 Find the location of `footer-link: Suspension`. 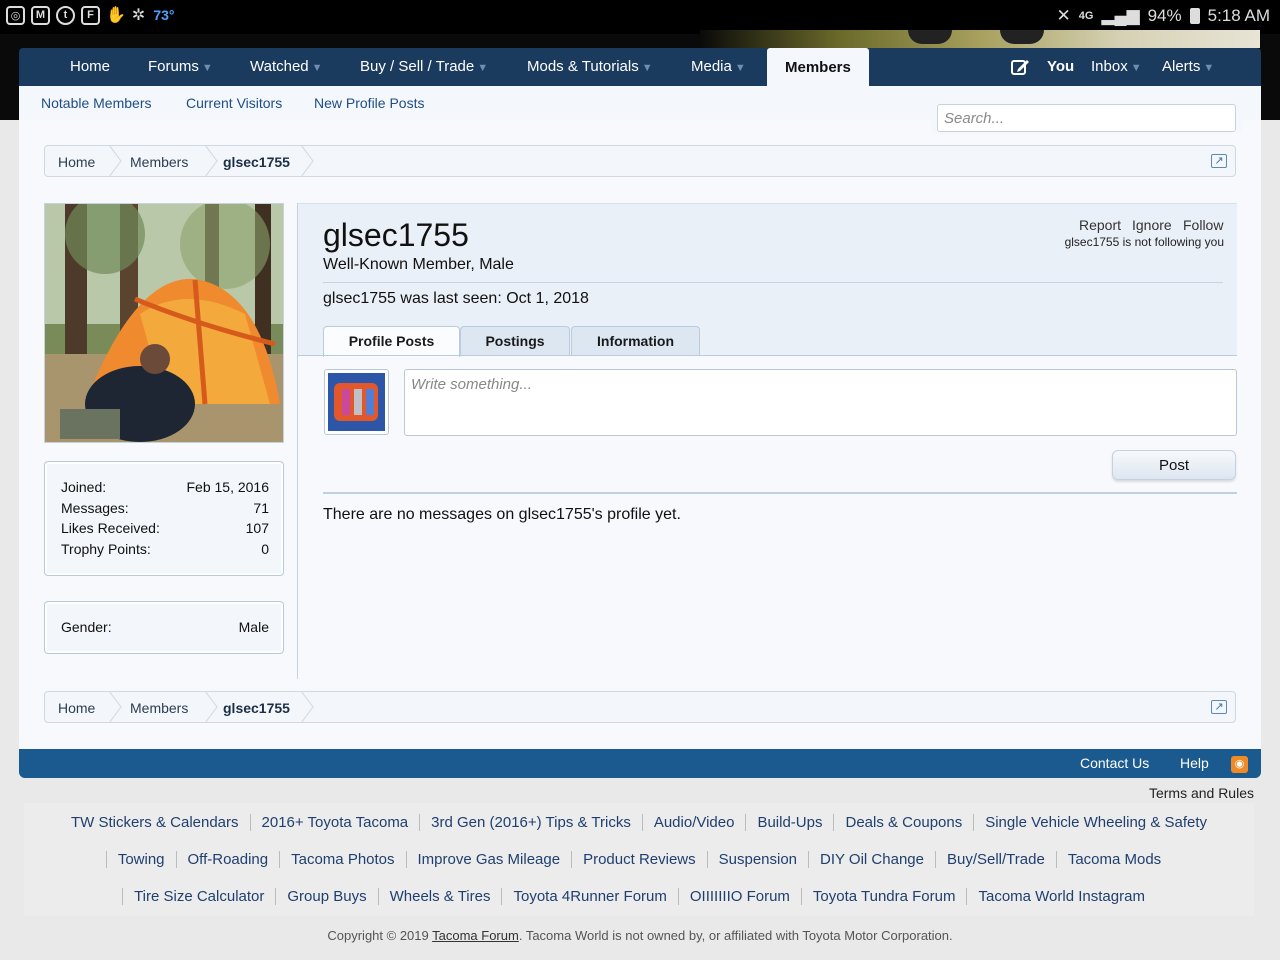

footer-link: Suspension is located at coordinates (757, 859).